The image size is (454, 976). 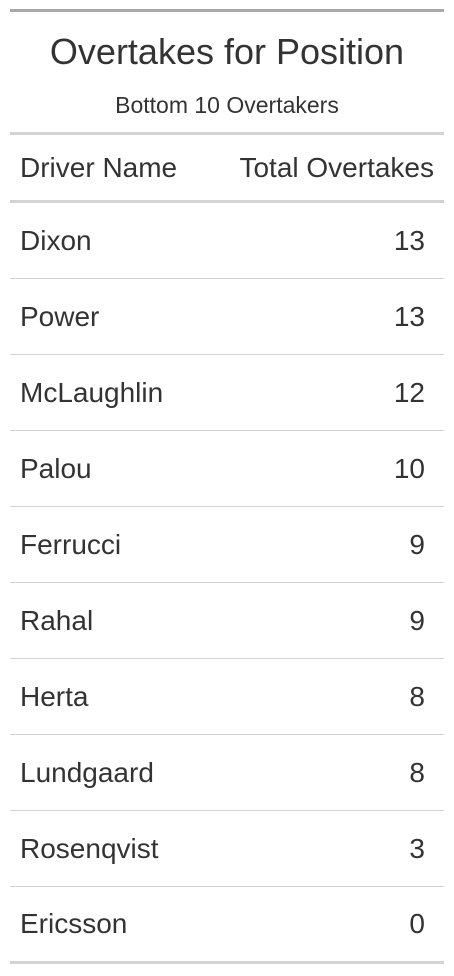 I want to click on table-title: Overtakes for Position, so click(x=227, y=51).